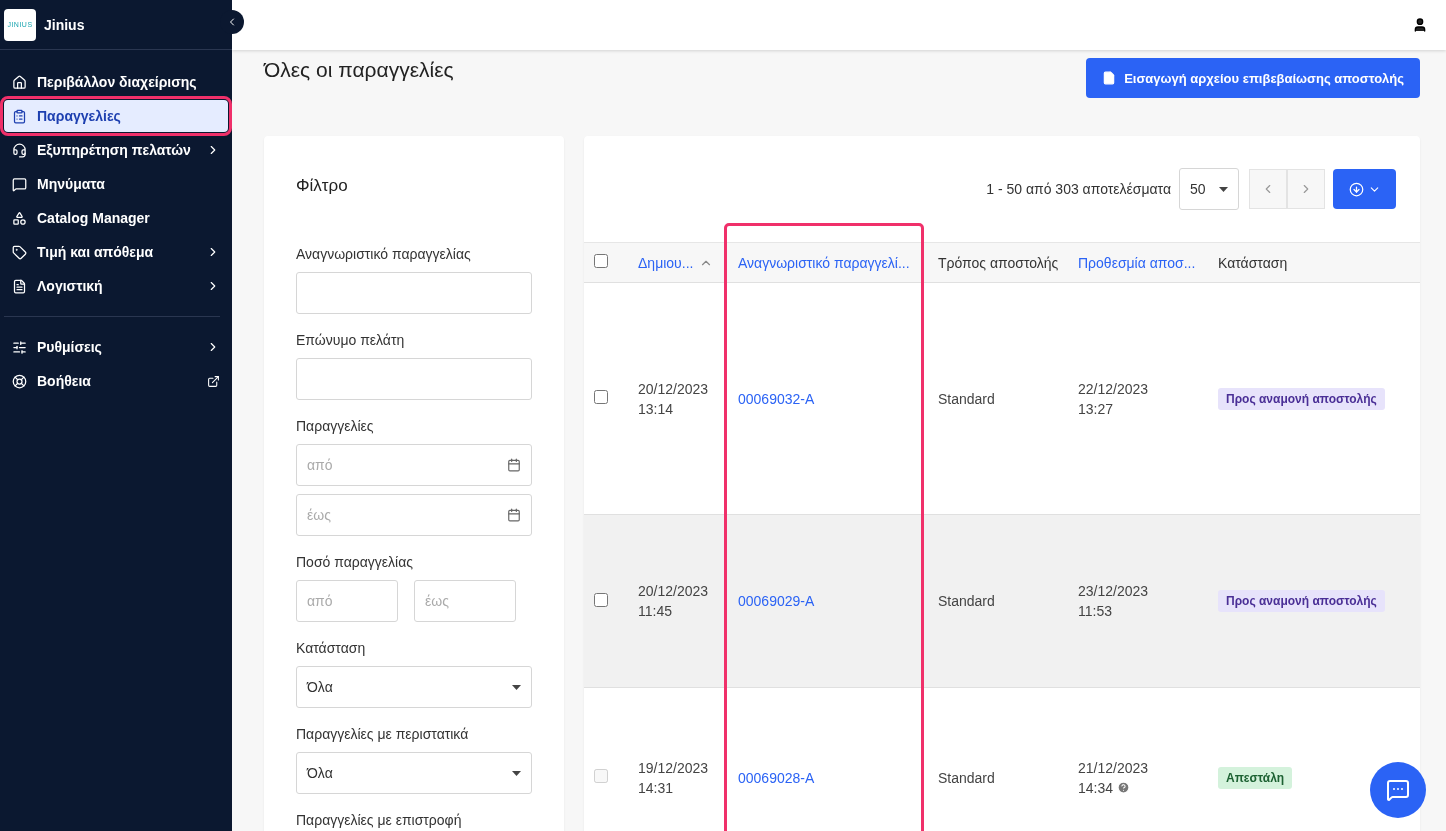 Image resolution: width=1446 pixels, height=831 pixels. Describe the element at coordinates (1253, 262) in the screenshot. I see `column-header: Κατάσταση` at that location.